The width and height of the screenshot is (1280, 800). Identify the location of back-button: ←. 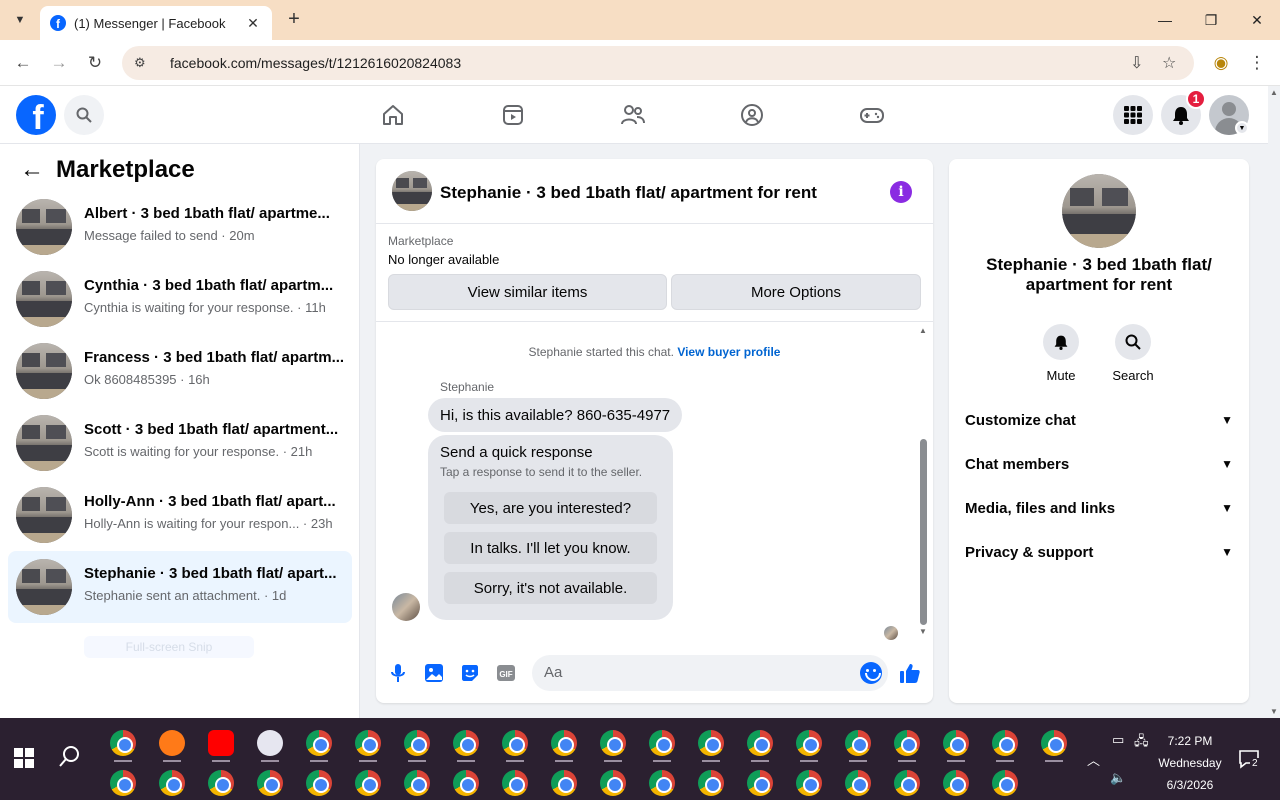
(23, 63).